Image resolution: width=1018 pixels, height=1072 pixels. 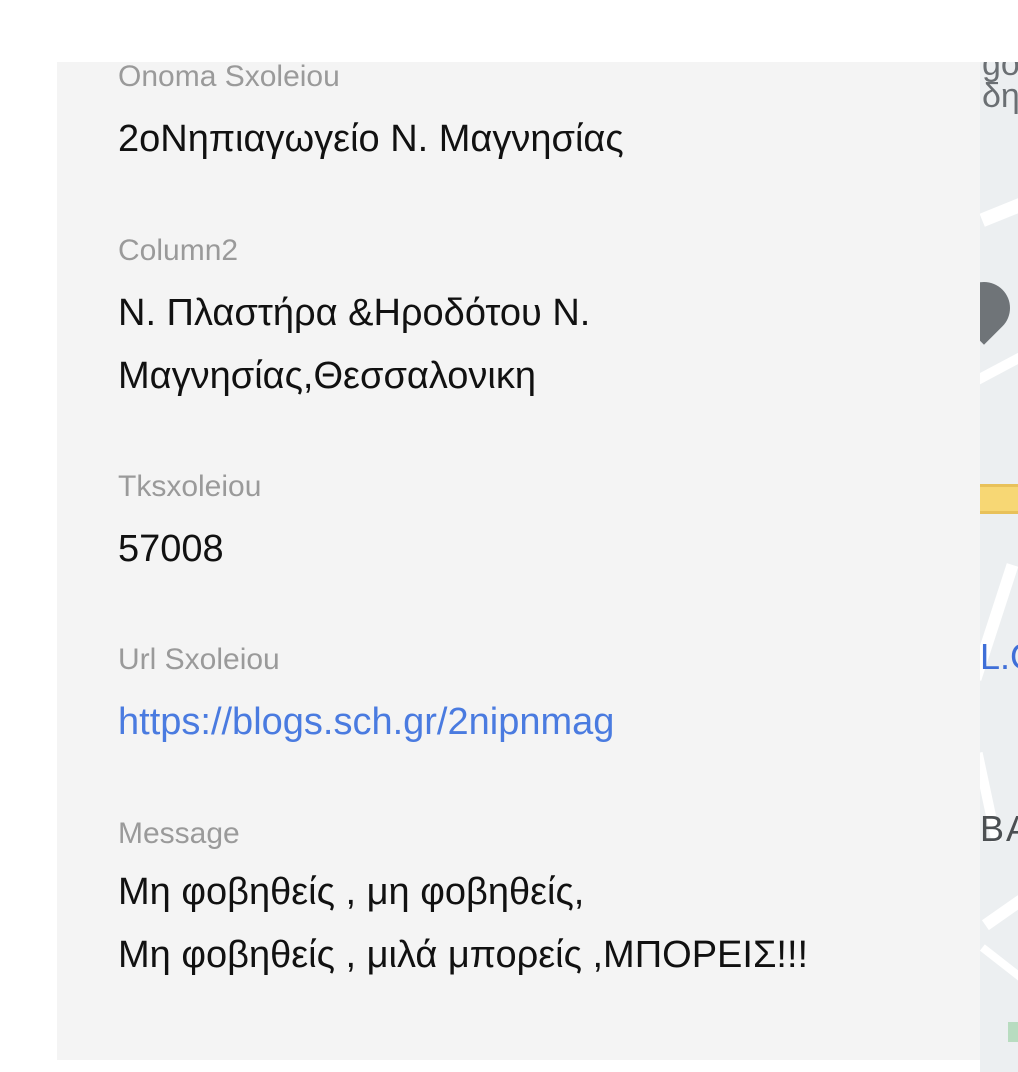 What do you see at coordinates (1013, 1032) in the screenshot?
I see `map-park-area` at bounding box center [1013, 1032].